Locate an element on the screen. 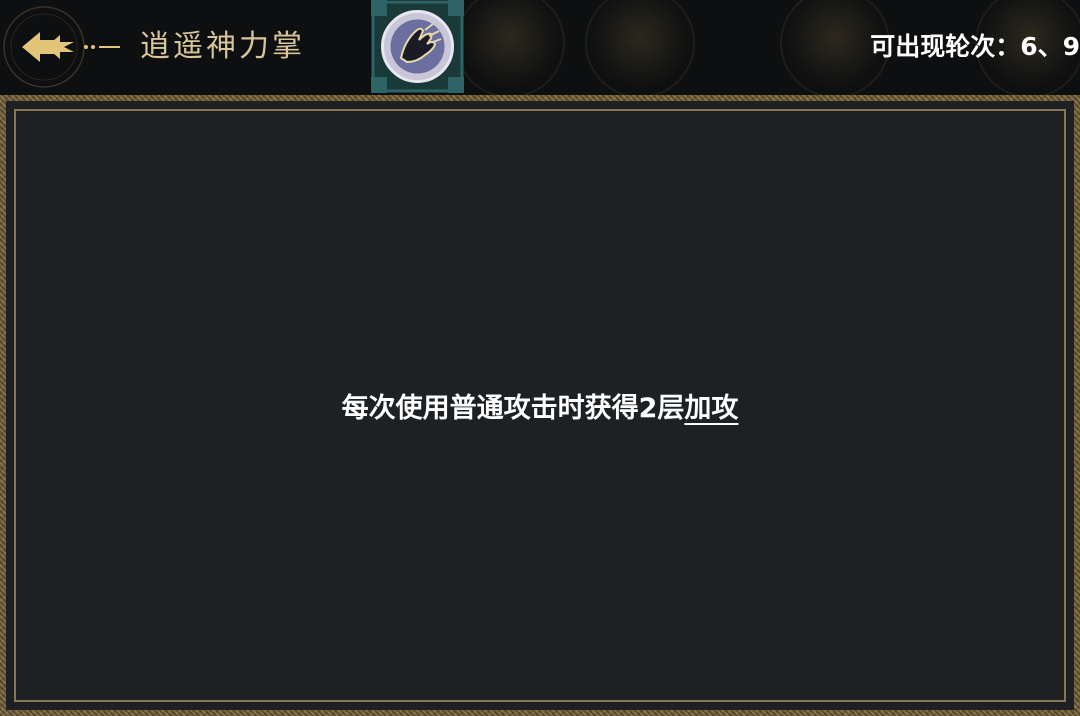 This screenshot has width=1080, height=716. top-bar: 逍遥神力掌 可出现轮次：6、9 is located at coordinates (540, 47).